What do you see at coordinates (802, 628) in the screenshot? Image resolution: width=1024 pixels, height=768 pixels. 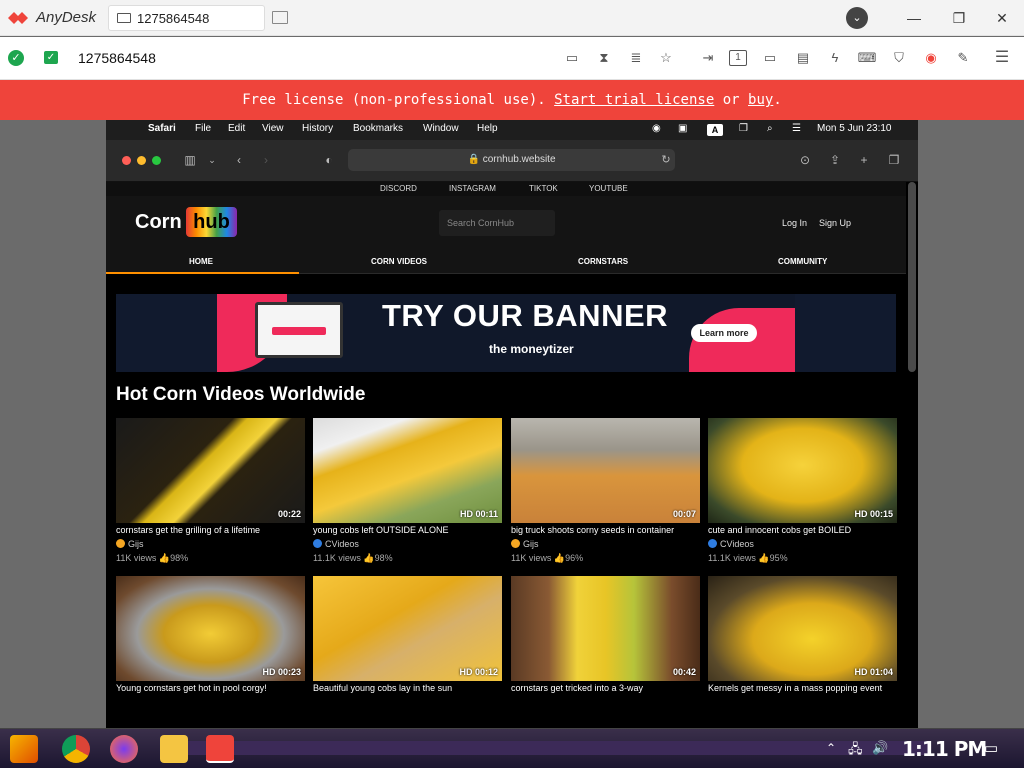 I see `video-thumbnail: HD 01:04` at bounding box center [802, 628].